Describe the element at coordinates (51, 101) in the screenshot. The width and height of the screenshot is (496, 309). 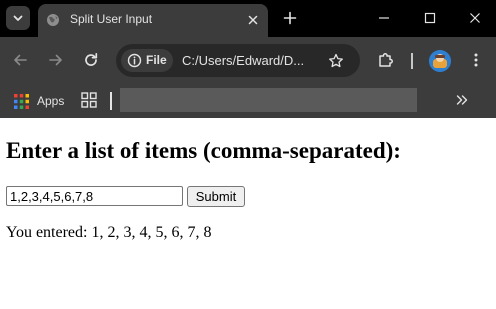
I see `apps-label: Apps` at that location.